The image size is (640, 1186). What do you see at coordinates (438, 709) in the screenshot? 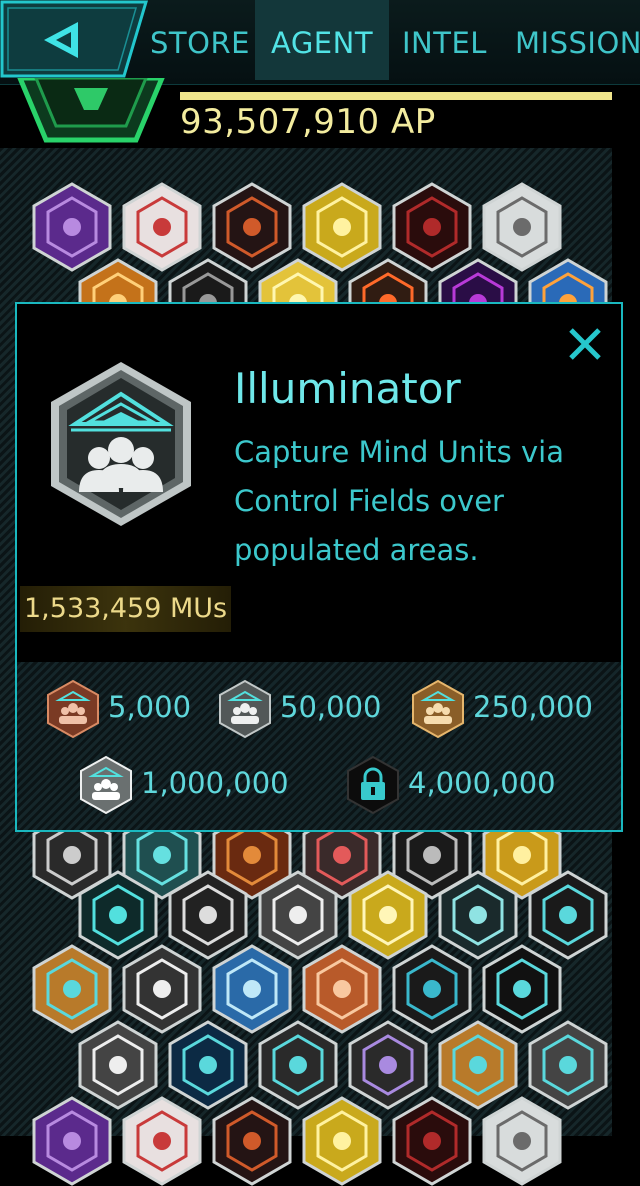
I see `gold-tier-icon` at bounding box center [438, 709].